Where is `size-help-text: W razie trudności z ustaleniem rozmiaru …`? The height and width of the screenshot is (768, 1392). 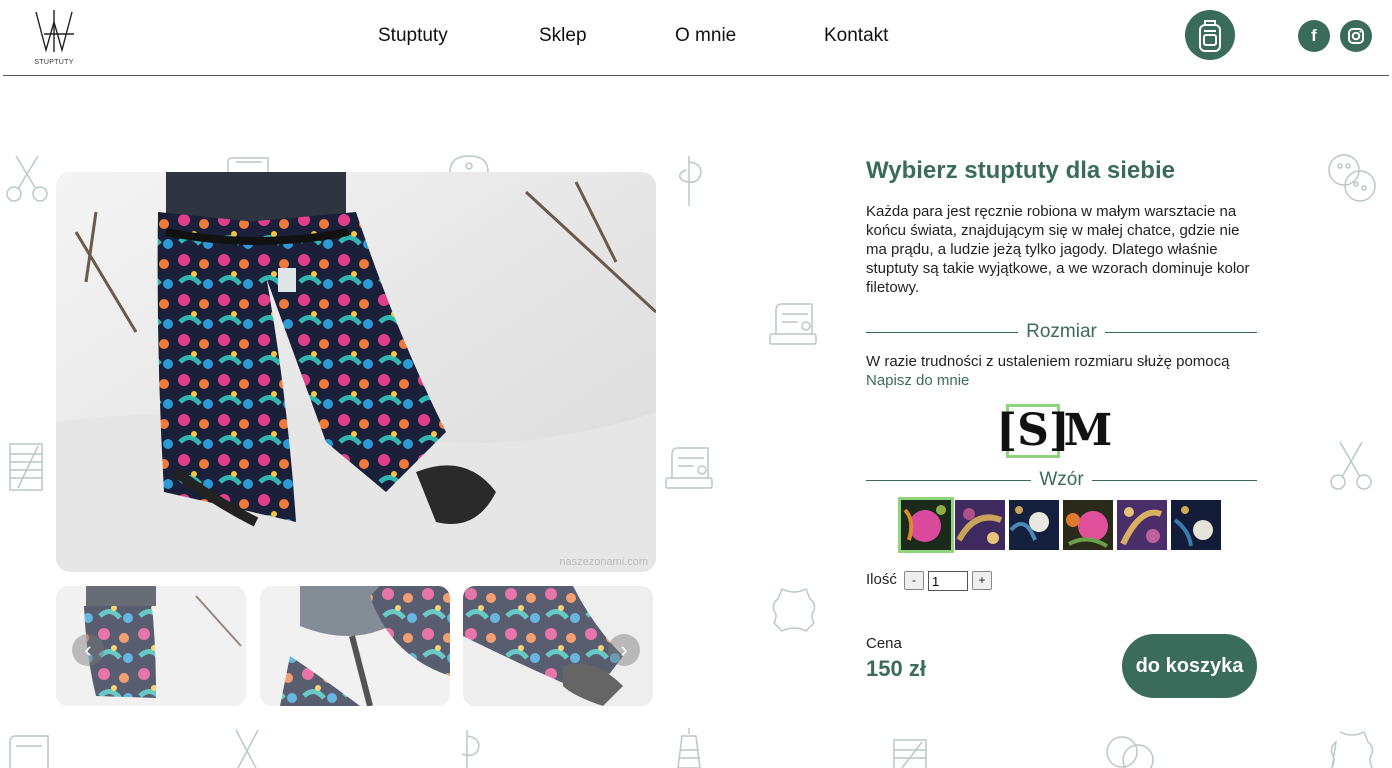
size-help-text: W razie trudności z ustaleniem rozmiaru … is located at coordinates (1048, 361).